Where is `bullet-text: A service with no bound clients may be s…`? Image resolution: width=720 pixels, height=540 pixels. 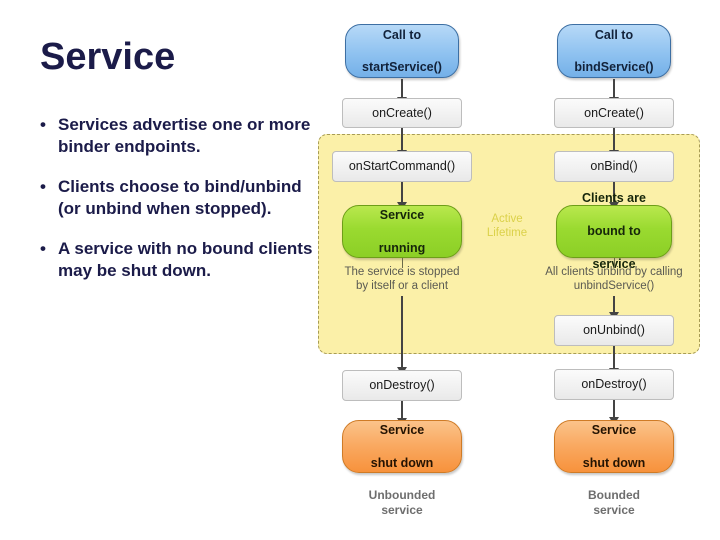 bullet-text: A service with no bound clients may be s… is located at coordinates (185, 259).